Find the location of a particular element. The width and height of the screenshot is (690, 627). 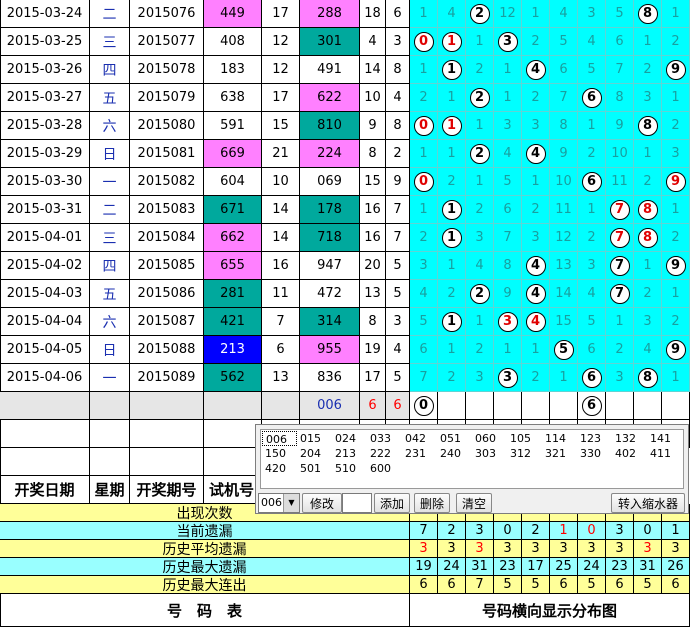

number-list-item: 042 is located at coordinates (419, 438).